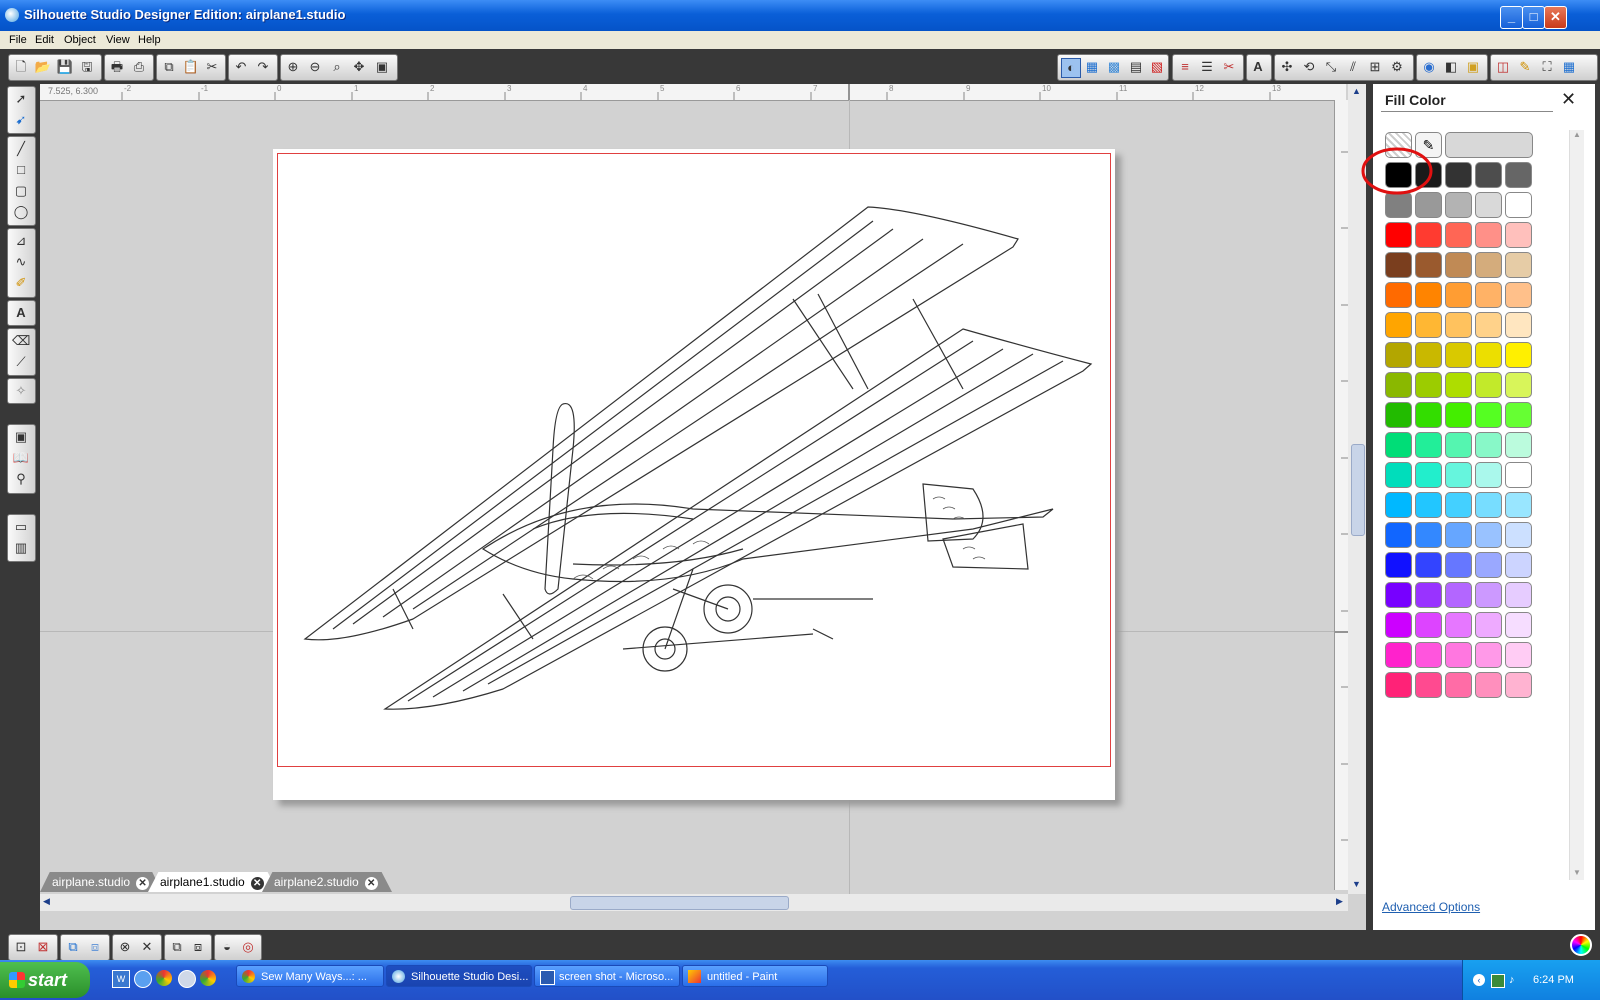 Image resolution: width=1600 pixels, height=1000 pixels. Describe the element at coordinates (1071, 68) in the screenshot. I see `fill-color-icon: ◐` at that location.